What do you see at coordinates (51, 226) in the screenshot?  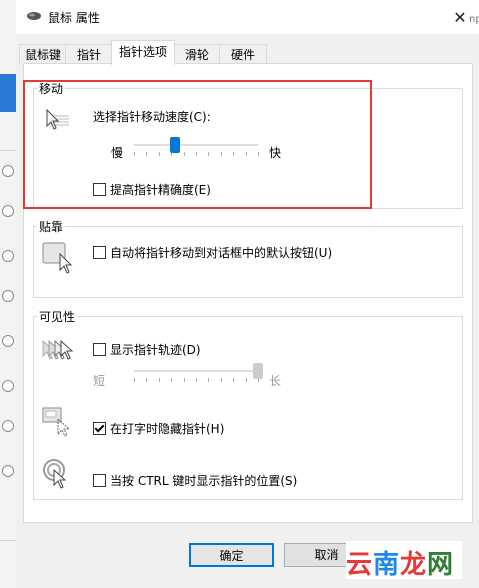 I see `snap-group-title: 贴靠` at bounding box center [51, 226].